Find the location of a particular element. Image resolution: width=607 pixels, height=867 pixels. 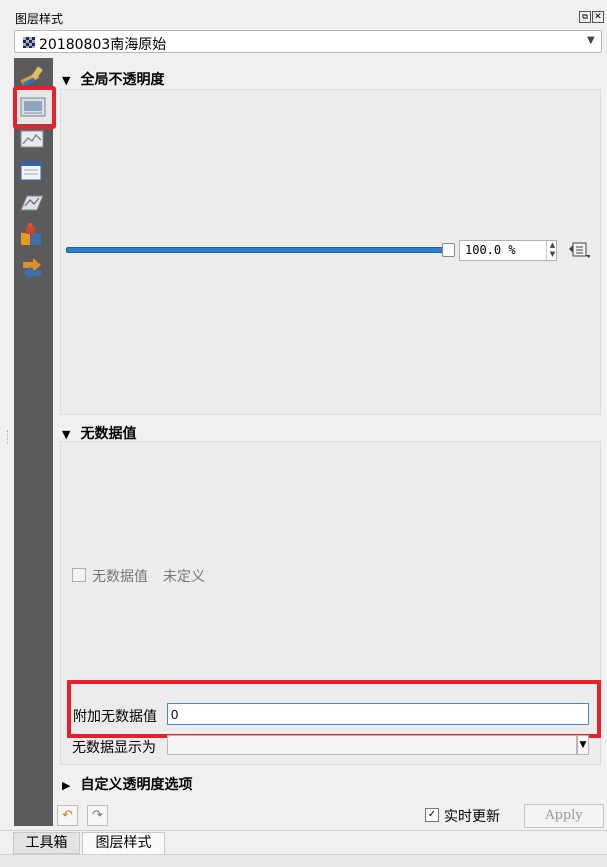

rendering-icon is located at coordinates (33, 171).